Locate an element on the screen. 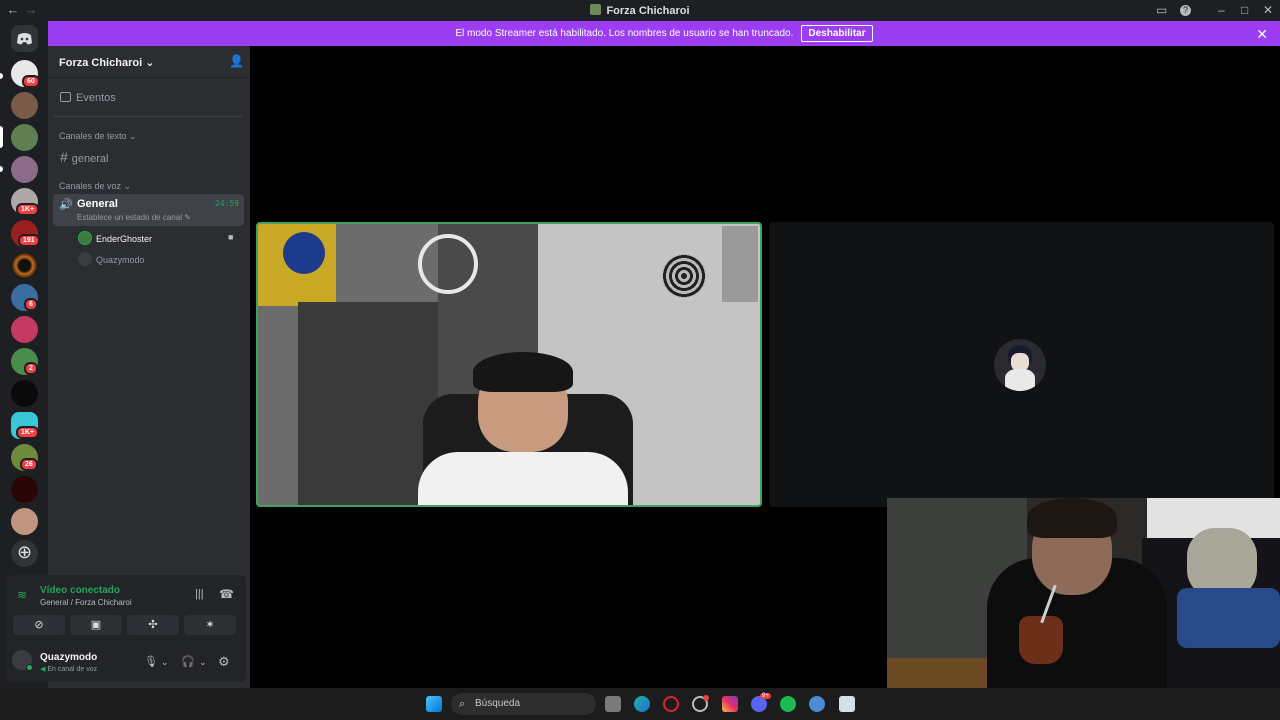 This screenshot has height=720, width=1280. voice-channel-name: General is located at coordinates (97, 204).